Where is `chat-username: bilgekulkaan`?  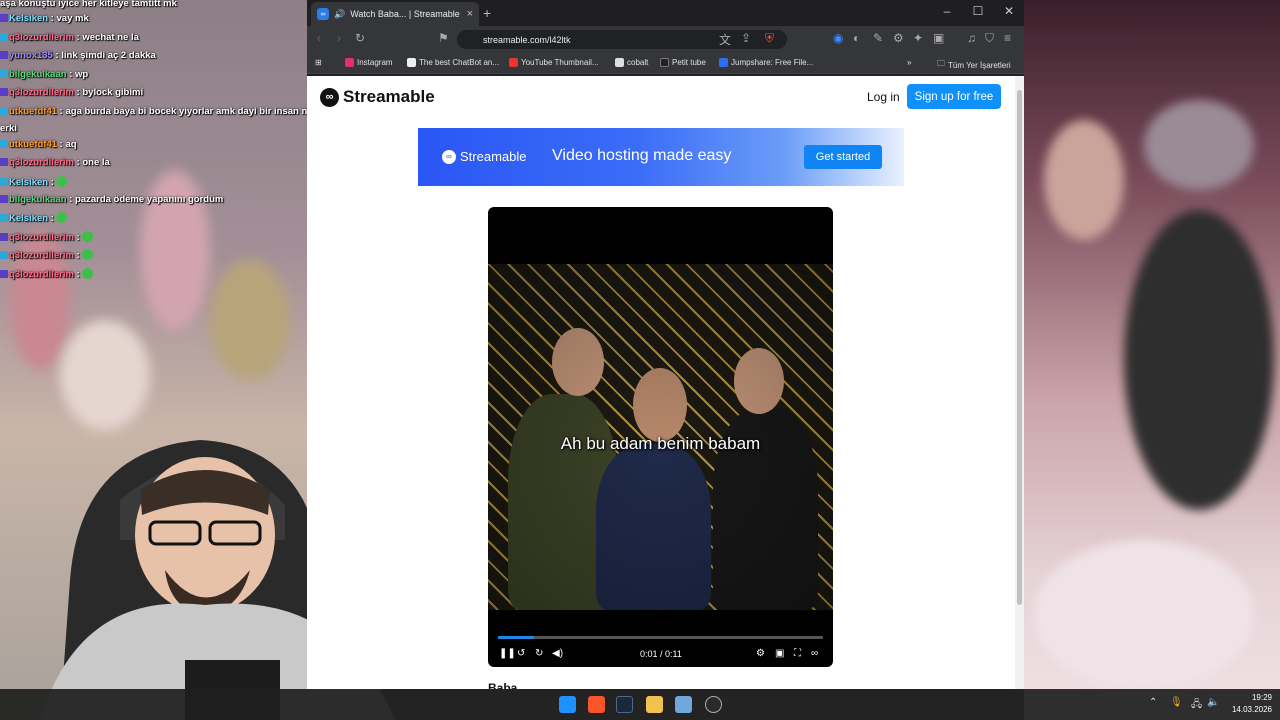 chat-username: bilgekulkaan is located at coordinates (38, 74).